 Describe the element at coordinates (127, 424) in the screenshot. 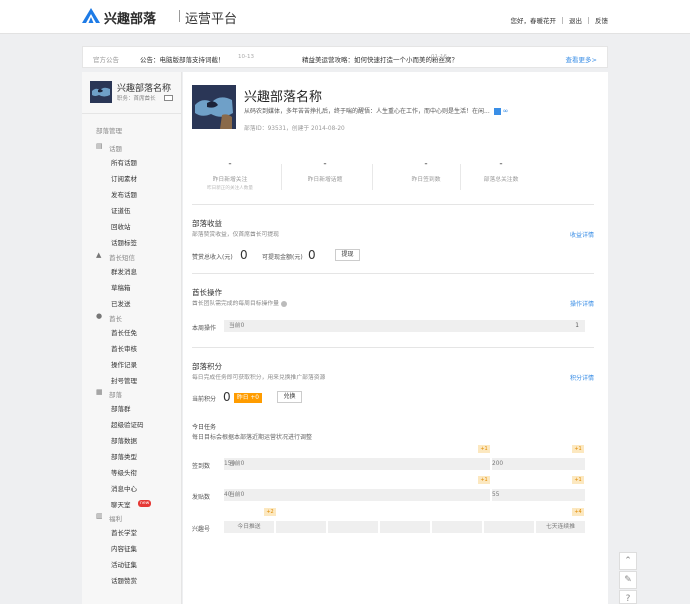

I see `sidebar-item: 超级验证码` at that location.